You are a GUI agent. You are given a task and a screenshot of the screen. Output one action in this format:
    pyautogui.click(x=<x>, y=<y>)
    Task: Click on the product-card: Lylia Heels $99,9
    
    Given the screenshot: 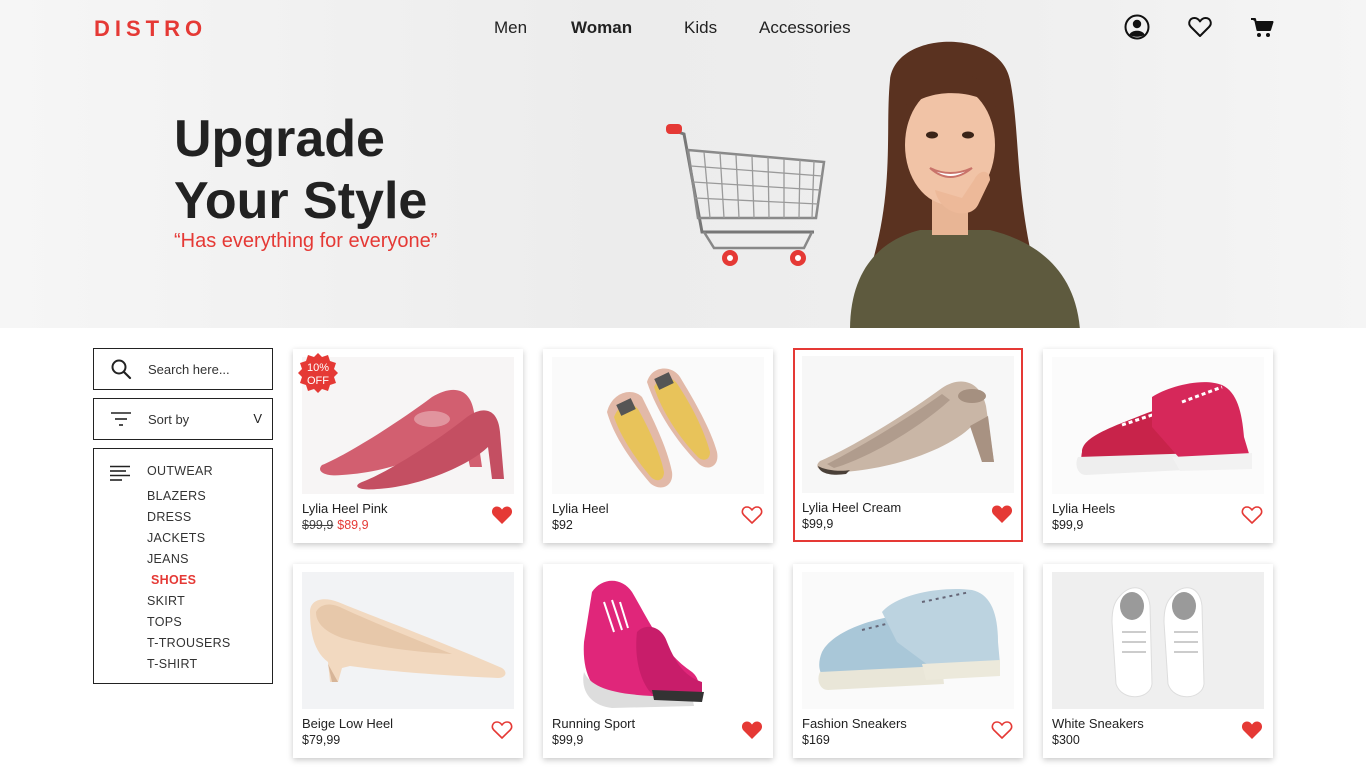 What is the action you would take?
    pyautogui.click(x=1158, y=446)
    